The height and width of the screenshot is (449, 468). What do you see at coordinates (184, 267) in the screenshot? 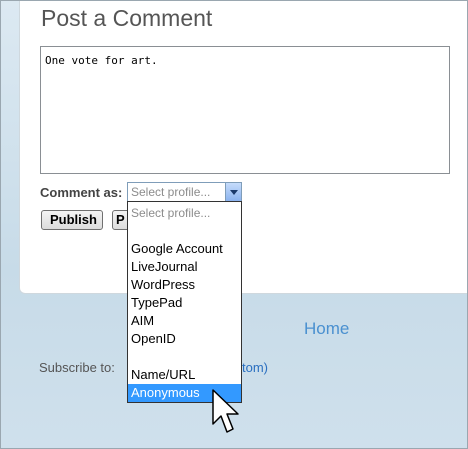
I see `dropdown-option-livejournal: LiveJournal` at bounding box center [184, 267].